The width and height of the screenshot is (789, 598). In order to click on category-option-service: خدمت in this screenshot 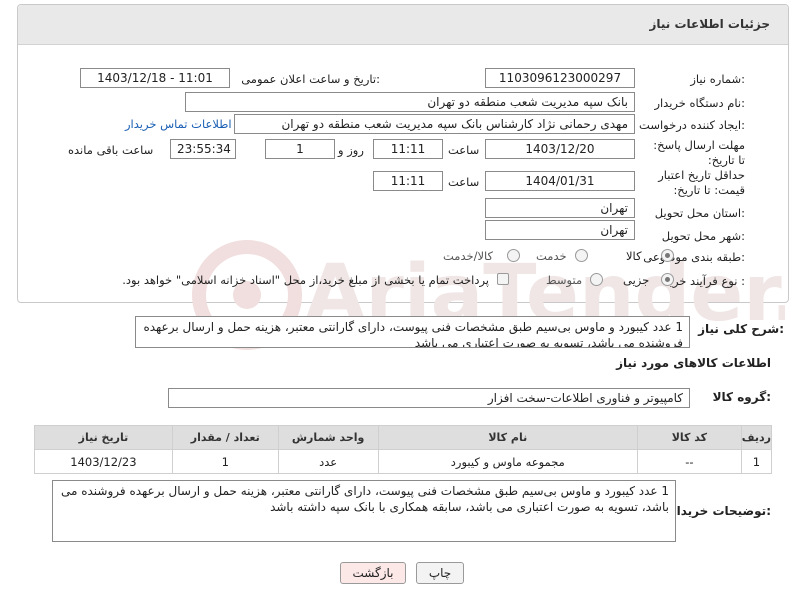, I will do `click(551, 256)`.